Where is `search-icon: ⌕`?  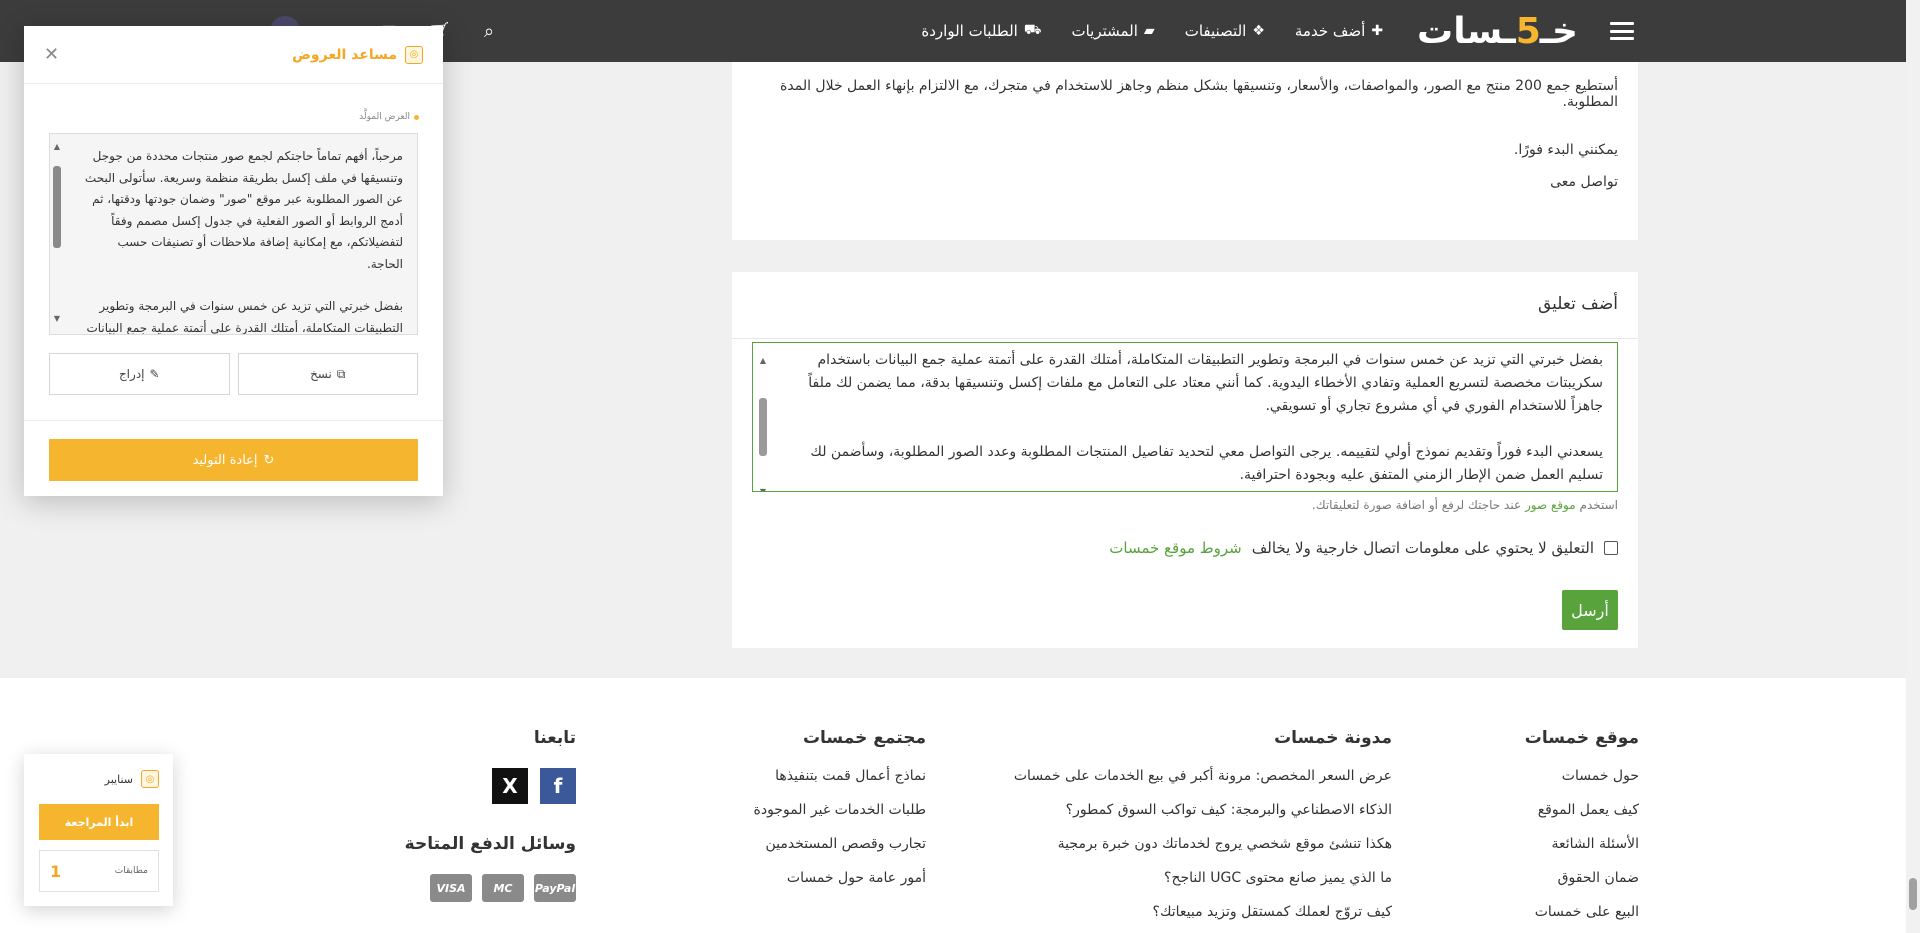
search-icon: ⌕ is located at coordinates (489, 31).